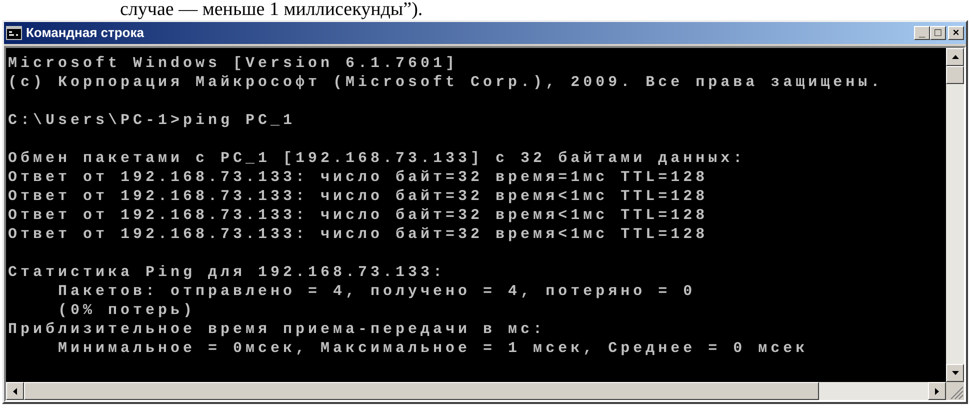 This screenshot has height=408, width=971. Describe the element at coordinates (956, 33) in the screenshot. I see `close-button: ×` at that location.